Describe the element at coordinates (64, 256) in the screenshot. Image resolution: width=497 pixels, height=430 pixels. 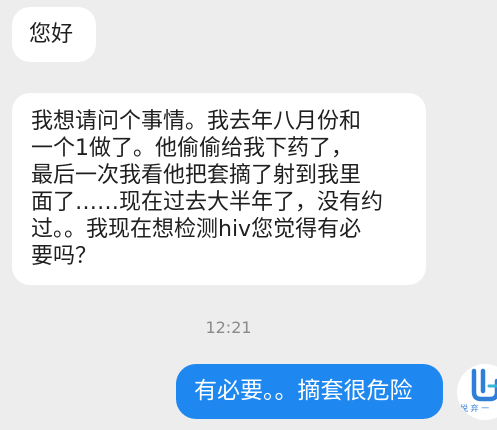
I see `message-text-line: 要吗？` at that location.